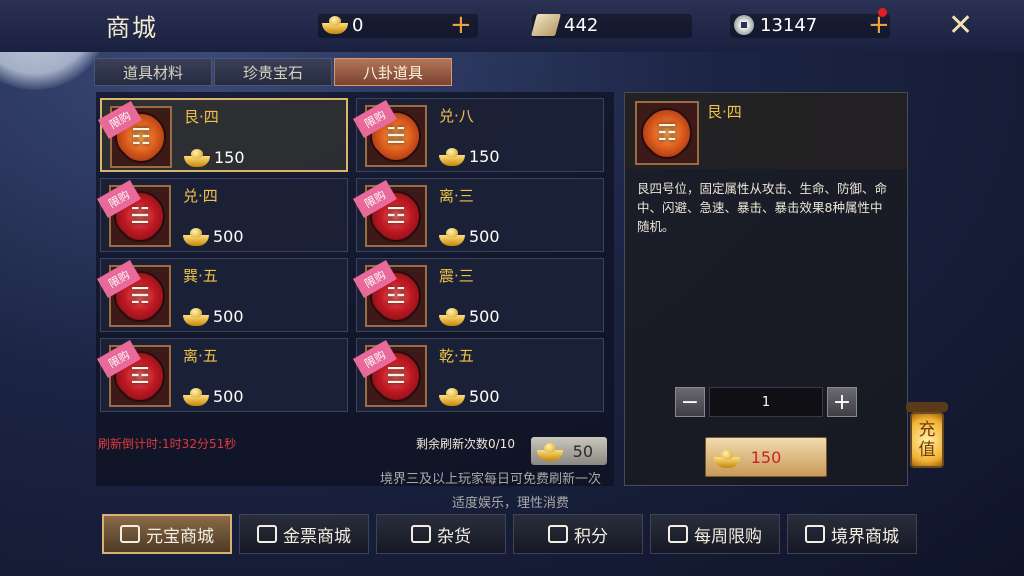 The image size is (1024, 576). What do you see at coordinates (728, 536) in the screenshot?
I see `nav-label: 每周限购` at bounding box center [728, 536].